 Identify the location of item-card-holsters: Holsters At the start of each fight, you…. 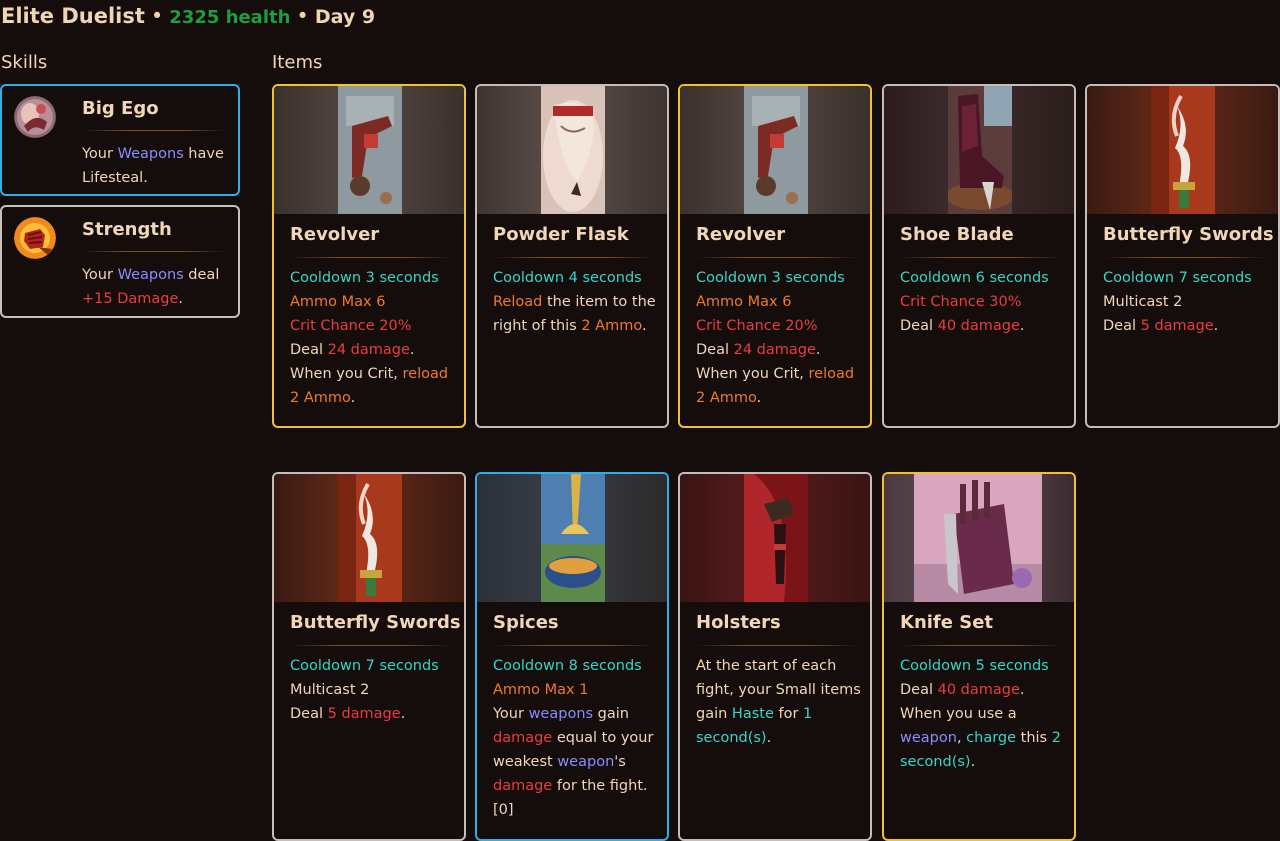
(775, 656).